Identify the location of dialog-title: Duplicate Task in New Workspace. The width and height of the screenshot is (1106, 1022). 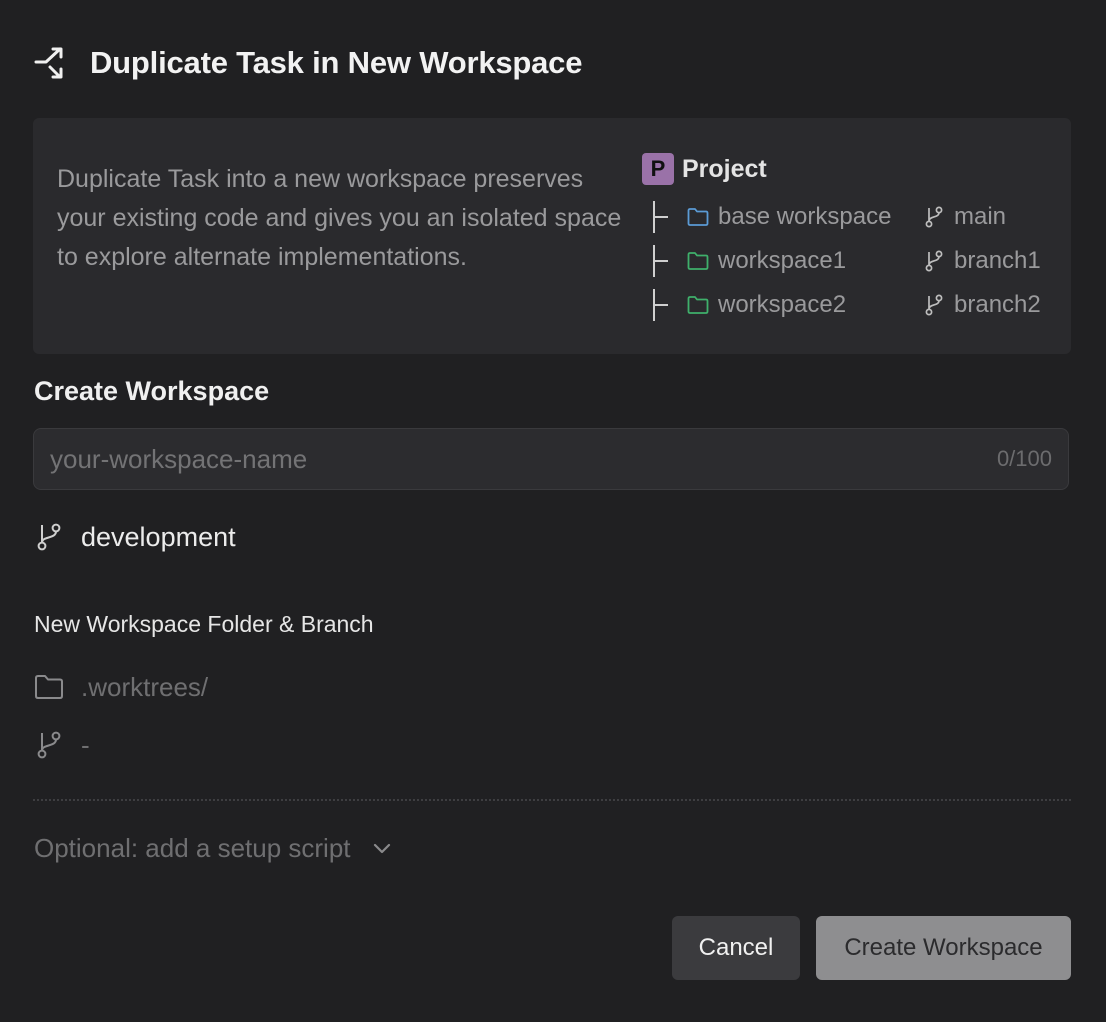
(336, 62).